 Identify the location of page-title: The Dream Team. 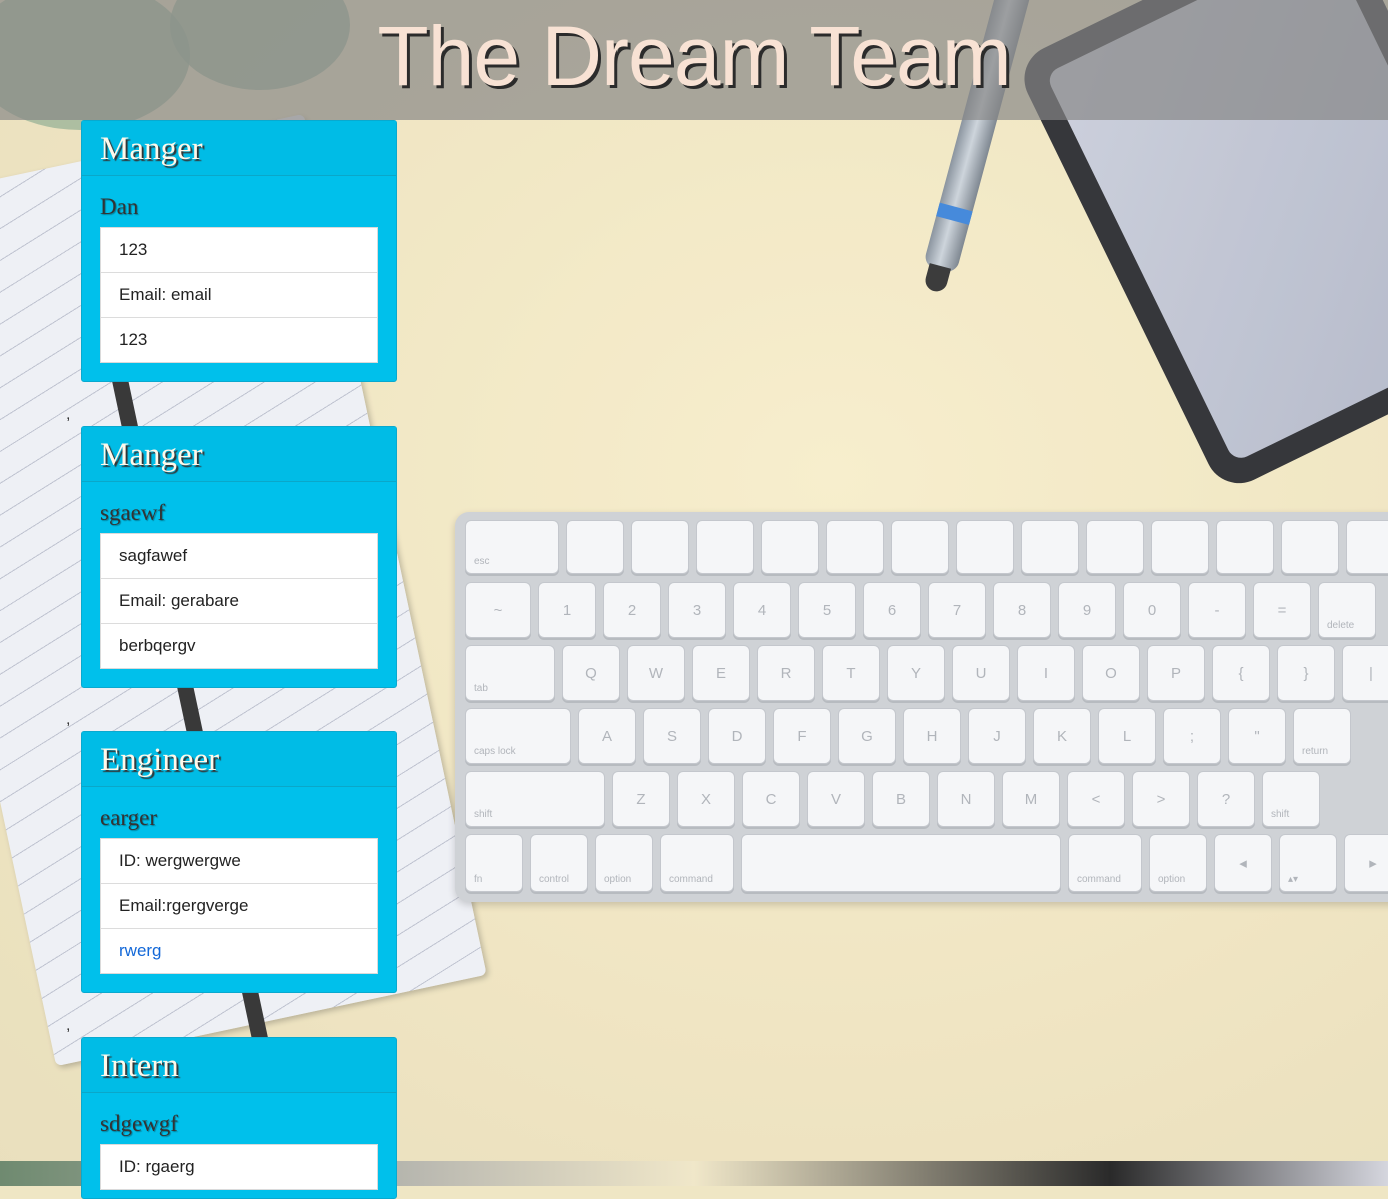
(694, 56).